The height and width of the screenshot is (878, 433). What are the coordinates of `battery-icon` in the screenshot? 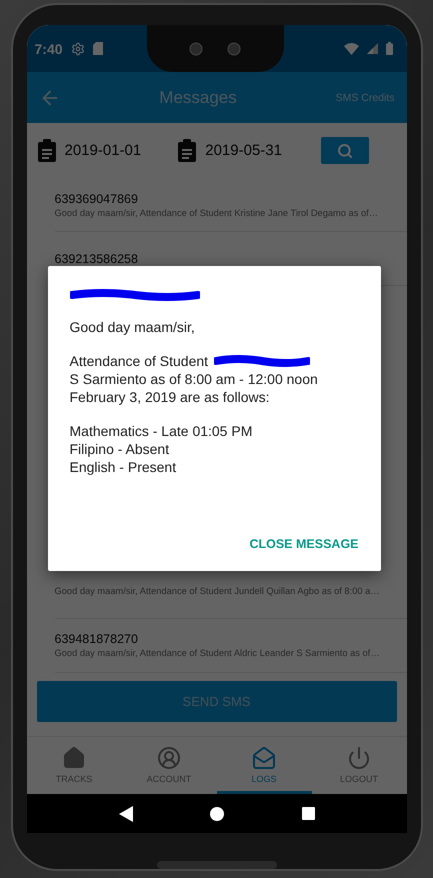 It's located at (389, 48).